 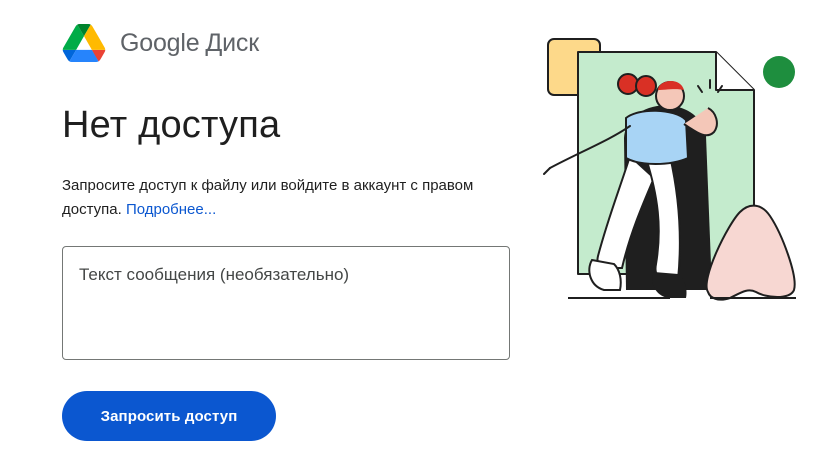 I want to click on brand-company: Google, so click(x=160, y=42).